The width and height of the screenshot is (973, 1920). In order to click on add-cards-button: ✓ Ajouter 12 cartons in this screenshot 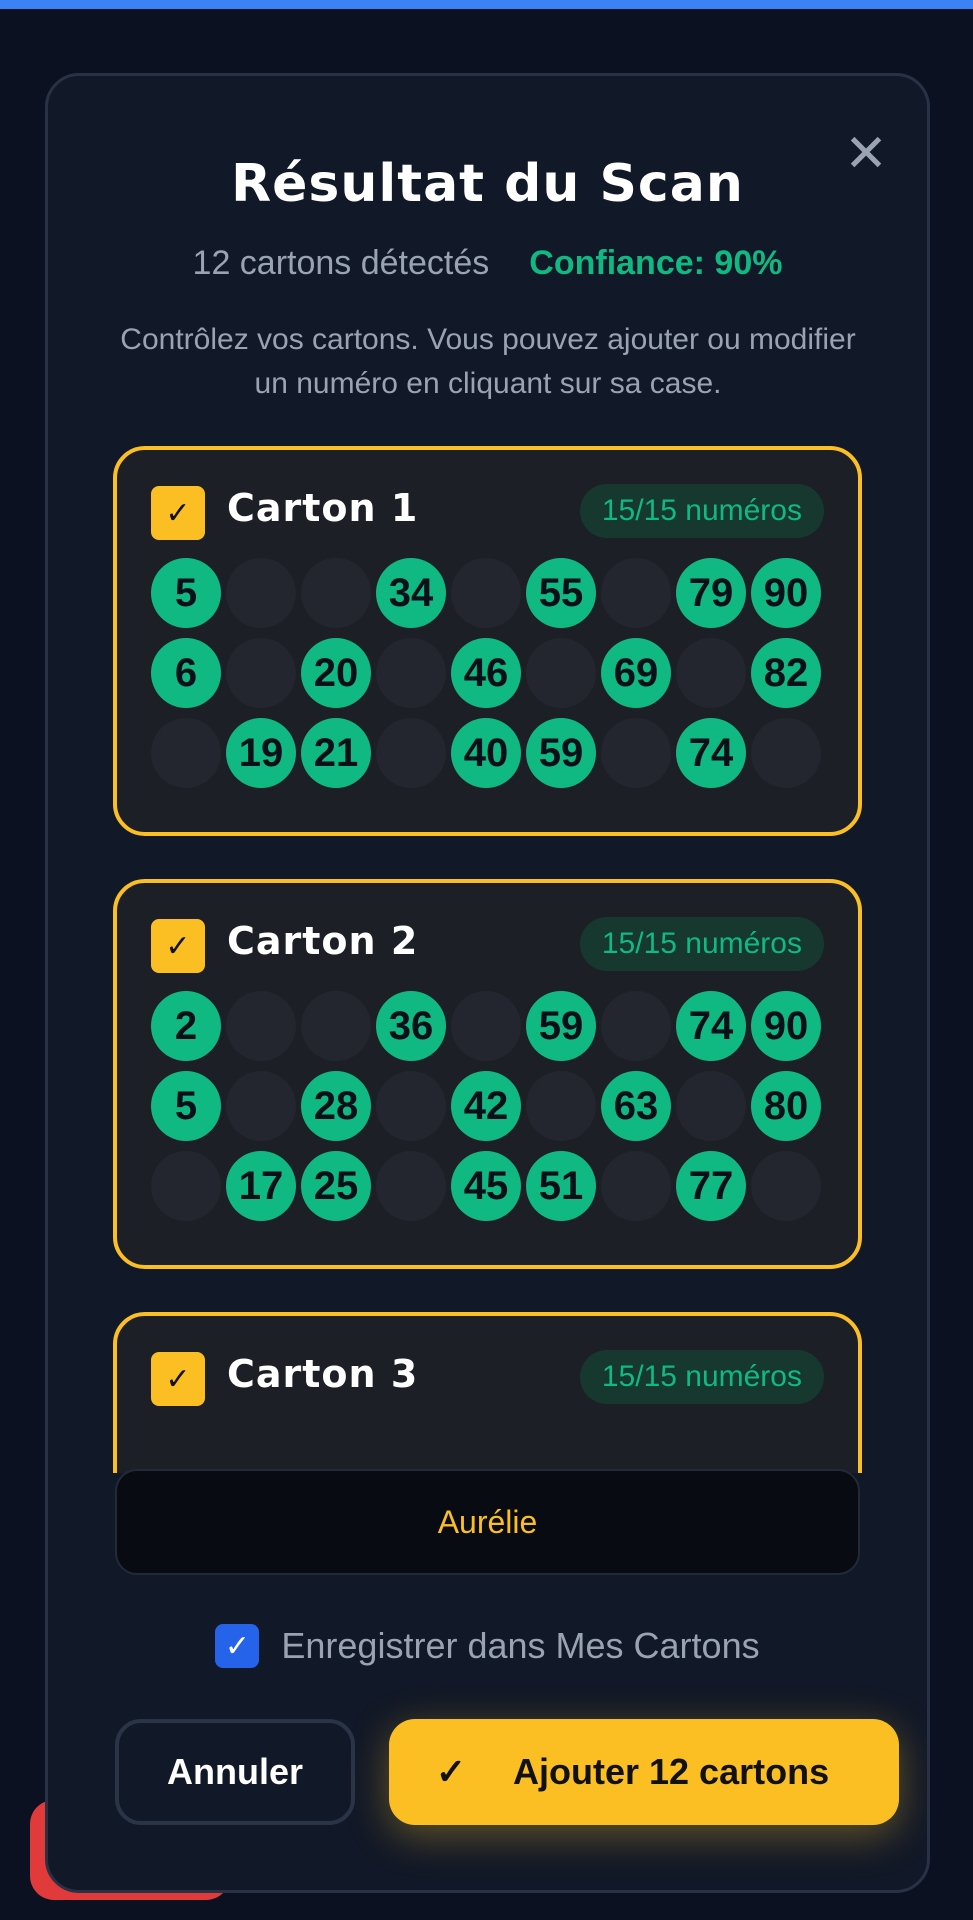, I will do `click(644, 1772)`.